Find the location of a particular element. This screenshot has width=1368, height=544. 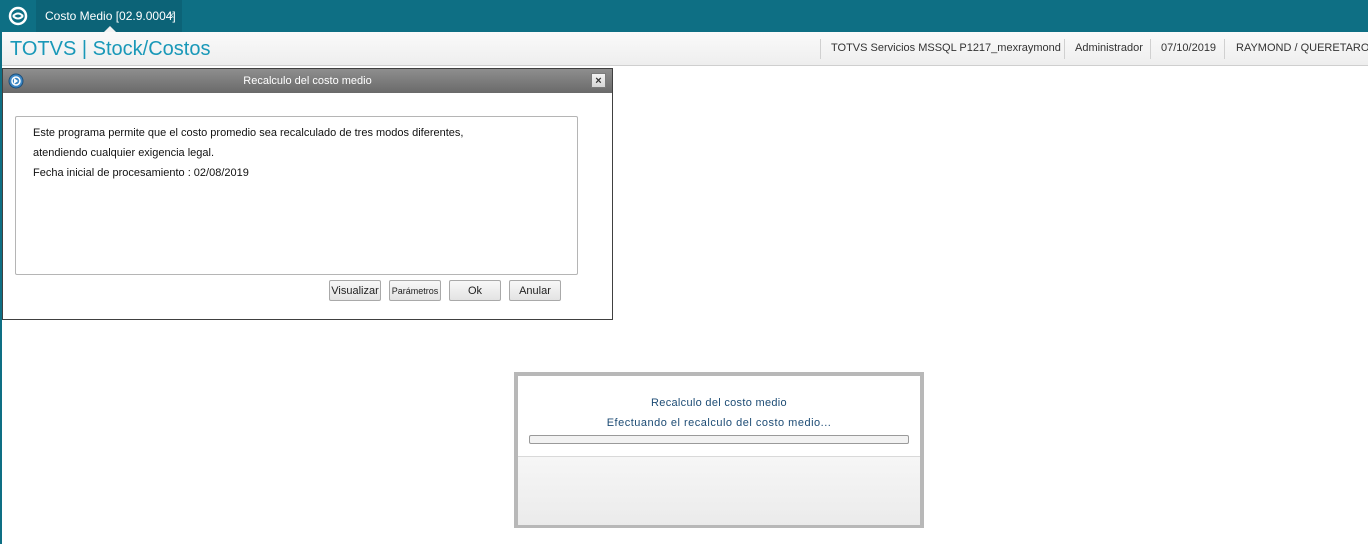

page-title: TOTVS | Stock/Costos is located at coordinates (110, 49).